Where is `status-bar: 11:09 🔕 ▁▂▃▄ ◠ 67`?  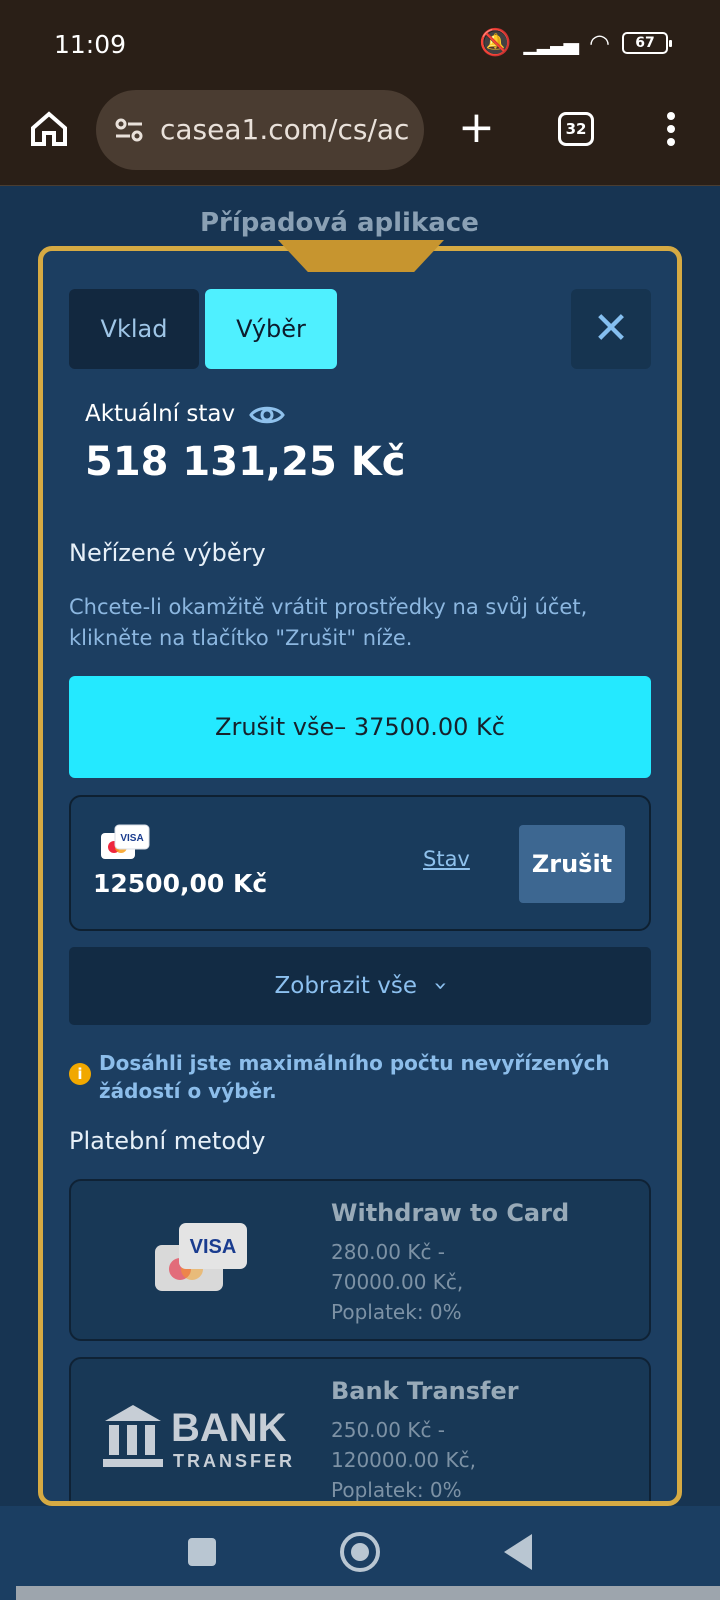 status-bar: 11:09 🔕 ▁▂▃▄ ◠ 67 is located at coordinates (360, 44).